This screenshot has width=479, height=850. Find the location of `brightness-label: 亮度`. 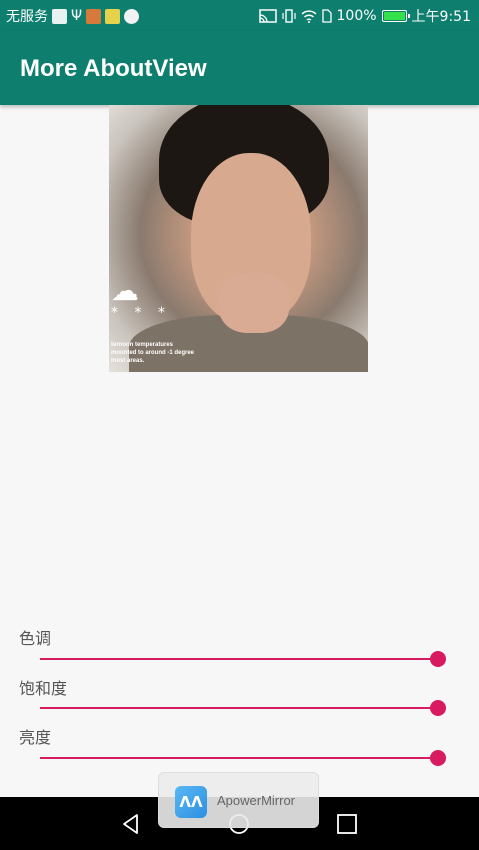

brightness-label: 亮度 is located at coordinates (35, 737).